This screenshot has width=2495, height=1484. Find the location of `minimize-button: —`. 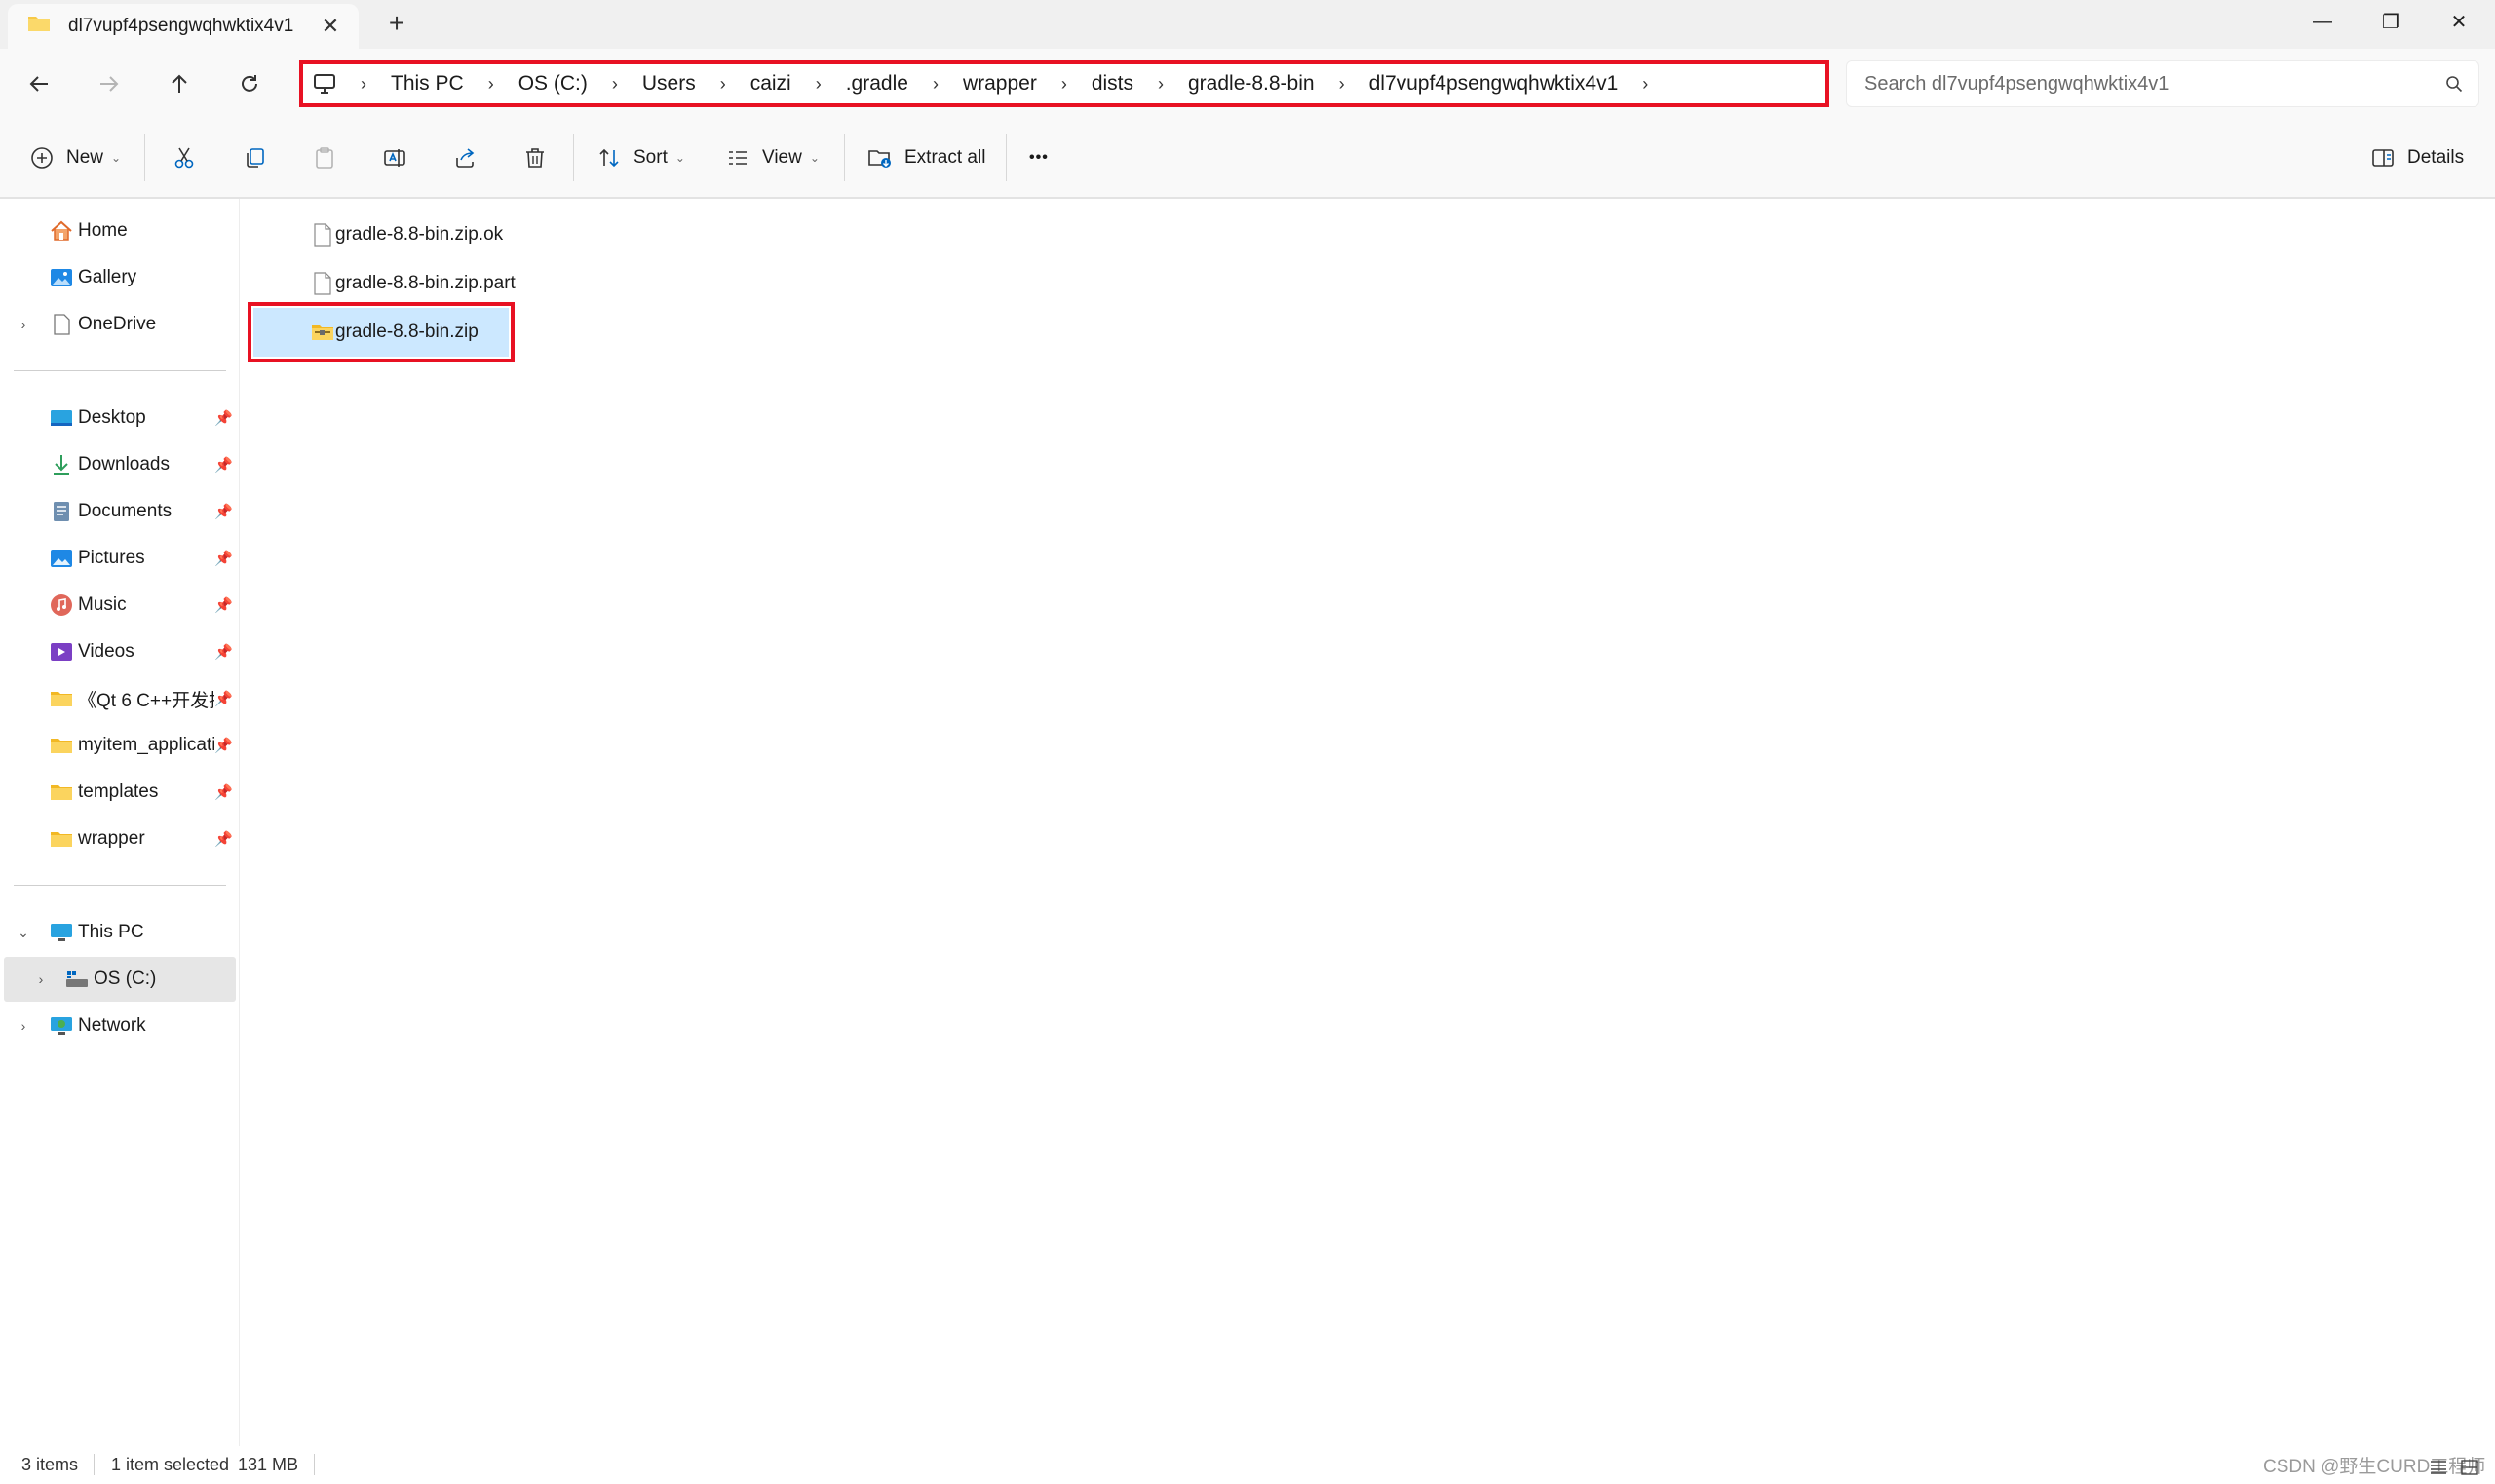

minimize-button: — is located at coordinates (2322, 22).